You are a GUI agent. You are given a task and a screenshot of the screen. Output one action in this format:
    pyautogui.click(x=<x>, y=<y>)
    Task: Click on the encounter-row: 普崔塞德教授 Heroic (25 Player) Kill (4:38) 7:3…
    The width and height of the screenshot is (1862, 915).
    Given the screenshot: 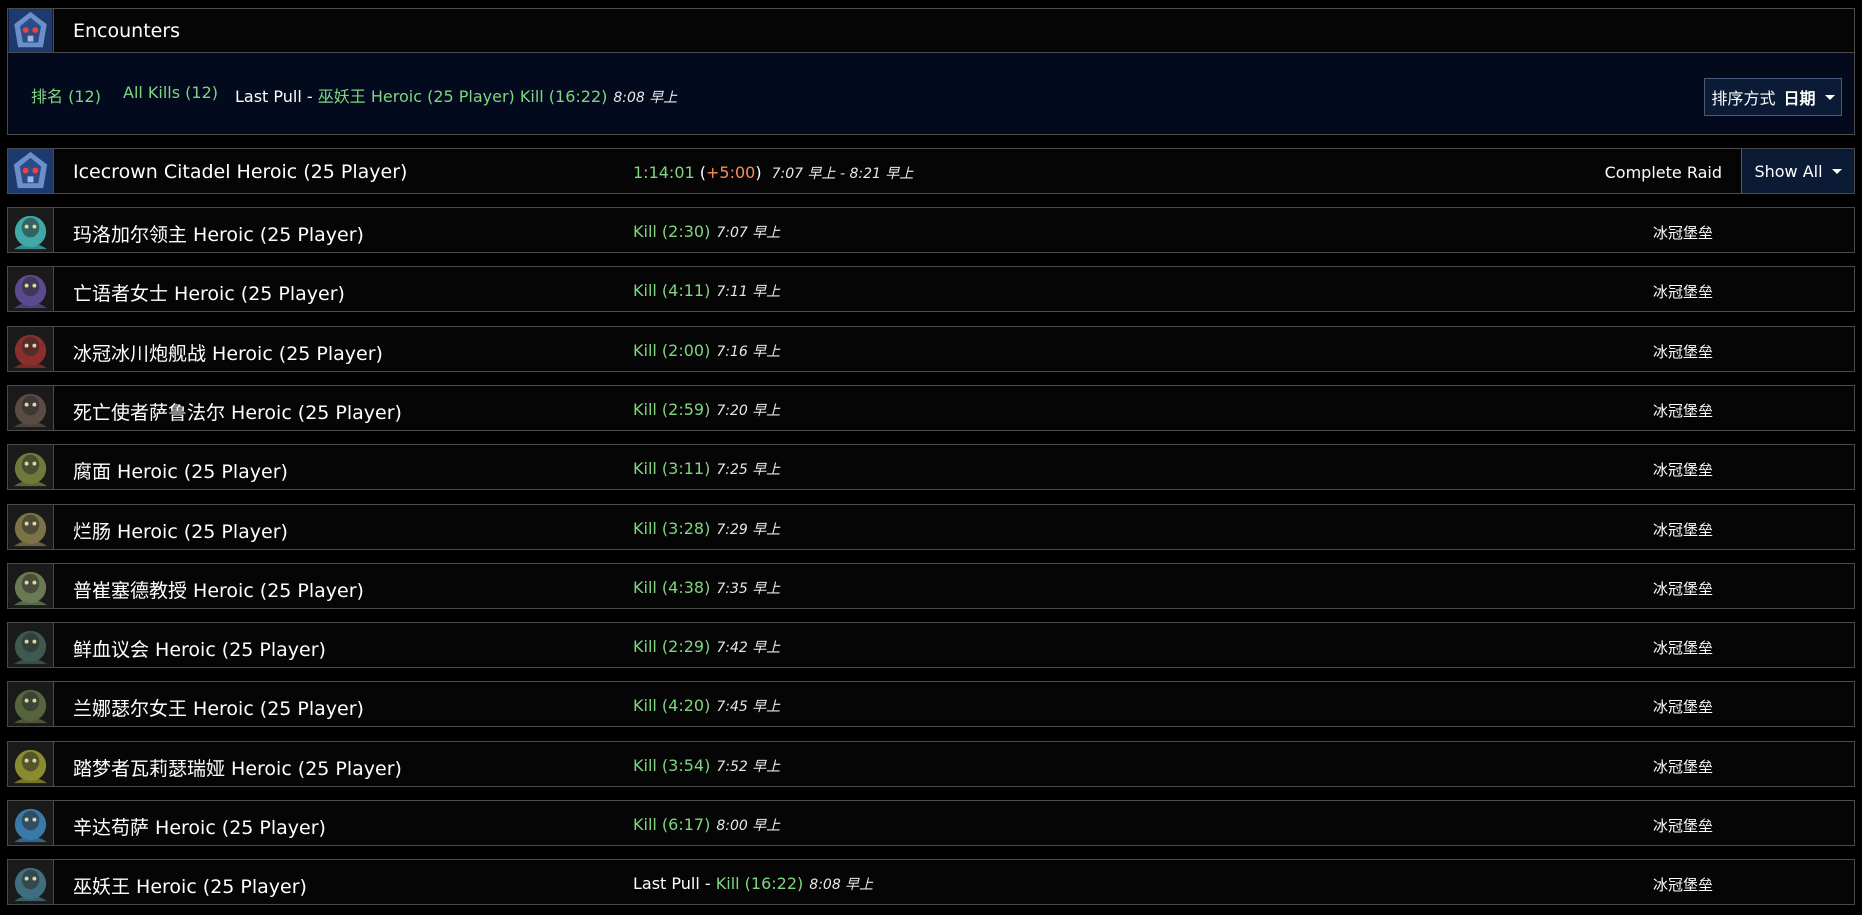 What is the action you would take?
    pyautogui.click(x=931, y=586)
    